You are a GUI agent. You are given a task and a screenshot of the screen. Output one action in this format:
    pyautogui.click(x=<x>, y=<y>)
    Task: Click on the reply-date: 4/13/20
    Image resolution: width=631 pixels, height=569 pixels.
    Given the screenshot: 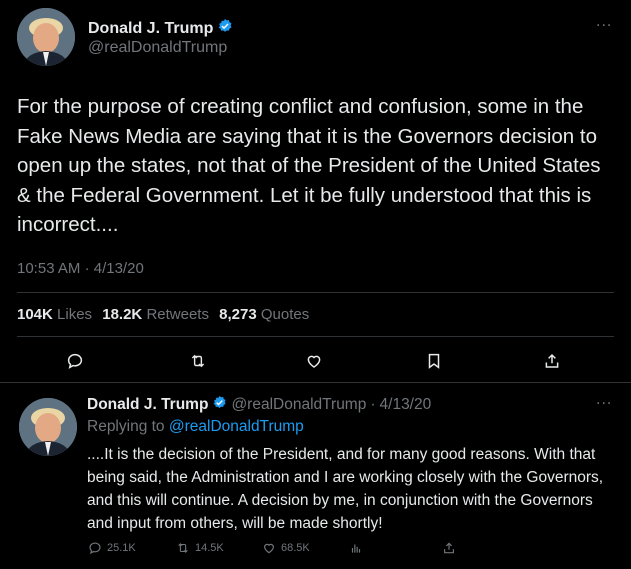 What is the action you would take?
    pyautogui.click(x=406, y=405)
    